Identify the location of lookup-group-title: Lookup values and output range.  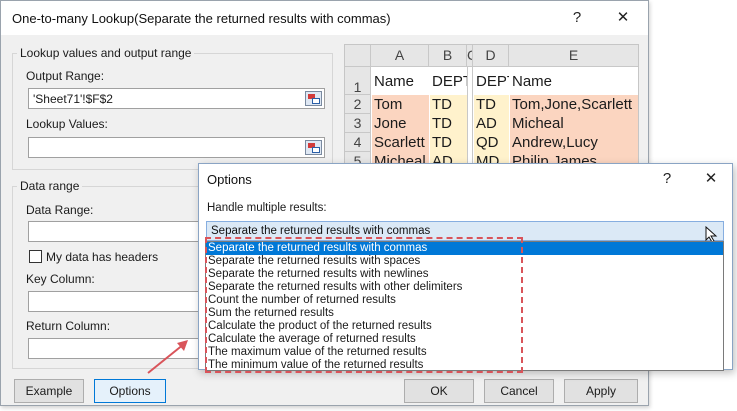
(106, 53).